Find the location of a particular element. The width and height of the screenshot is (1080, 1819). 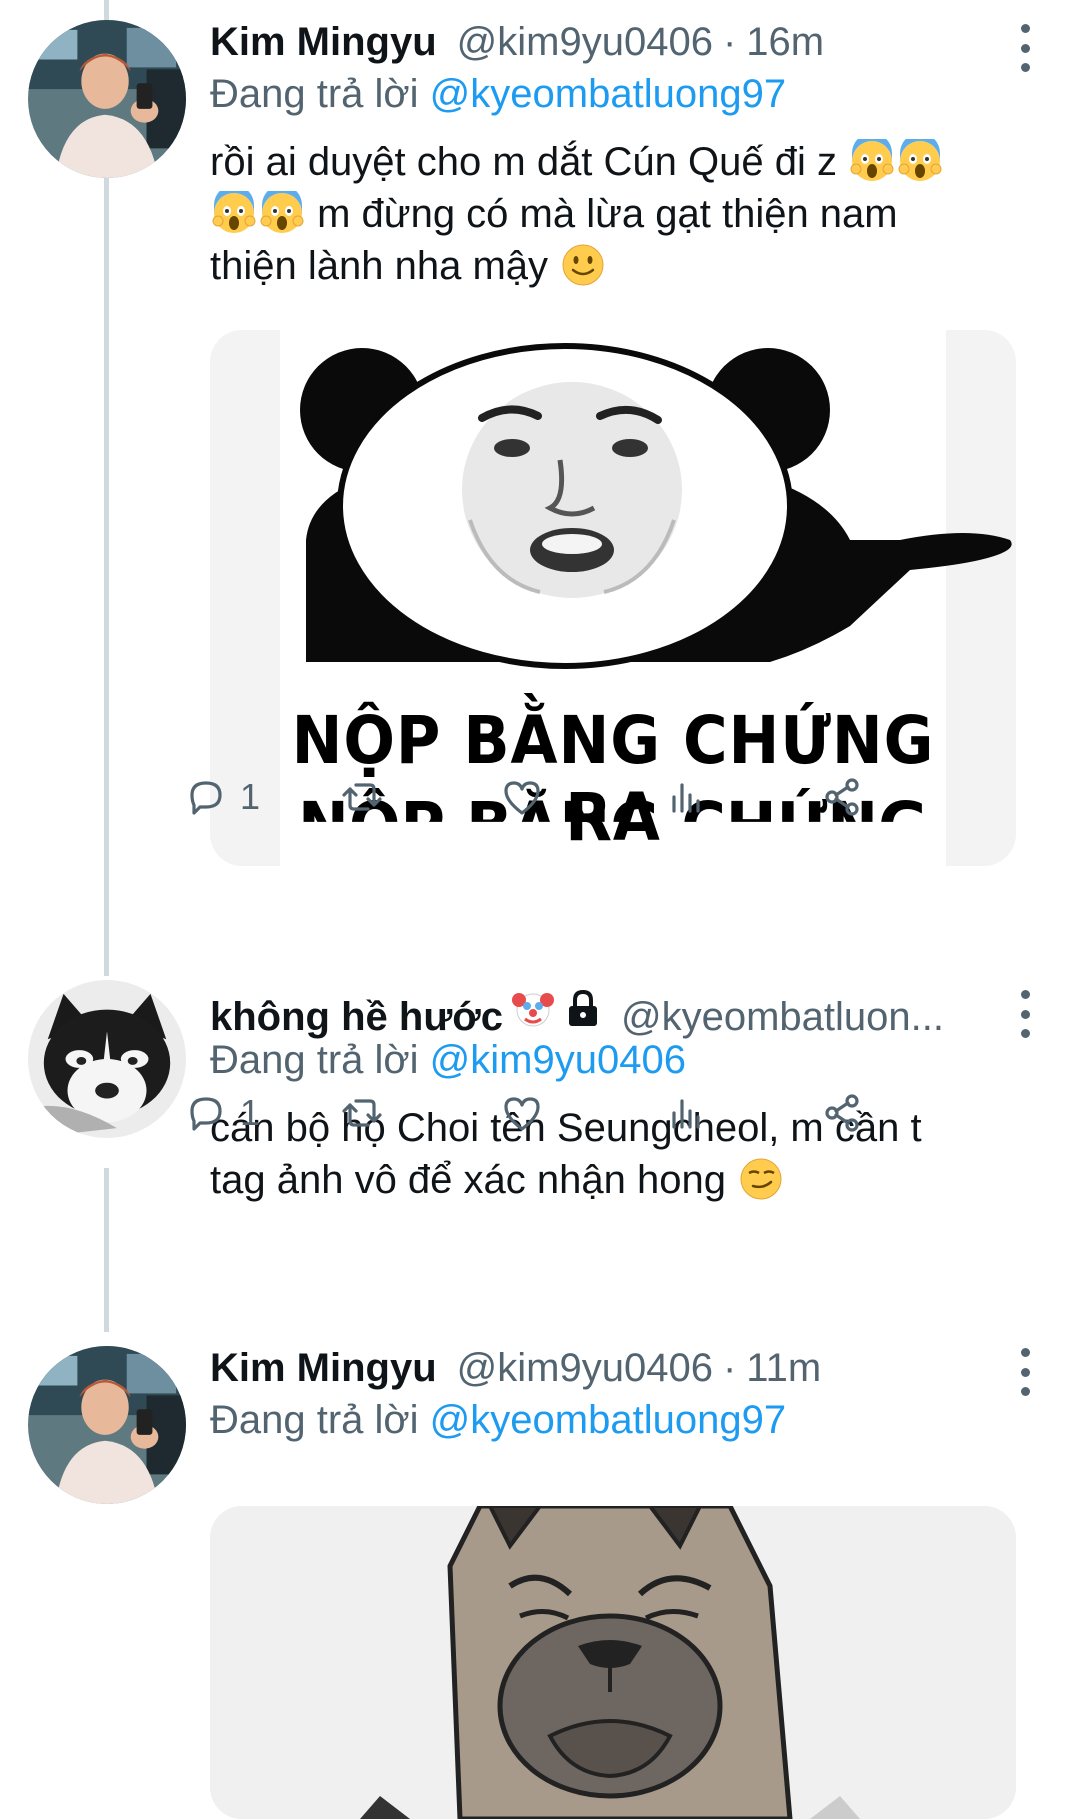

husky-avatar-image is located at coordinates (107, 1059).